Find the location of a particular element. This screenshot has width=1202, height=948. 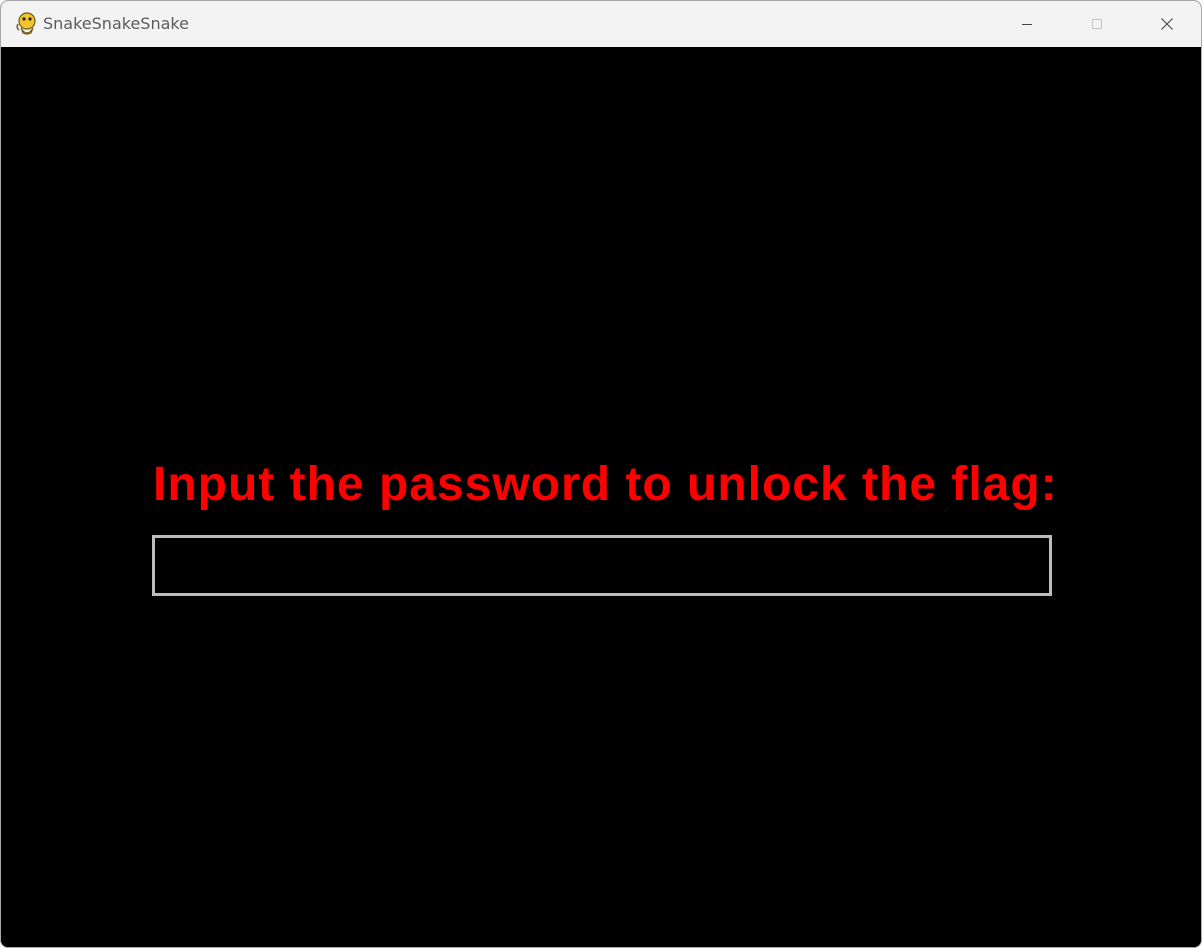

snake-app-icon is located at coordinates (26, 23).